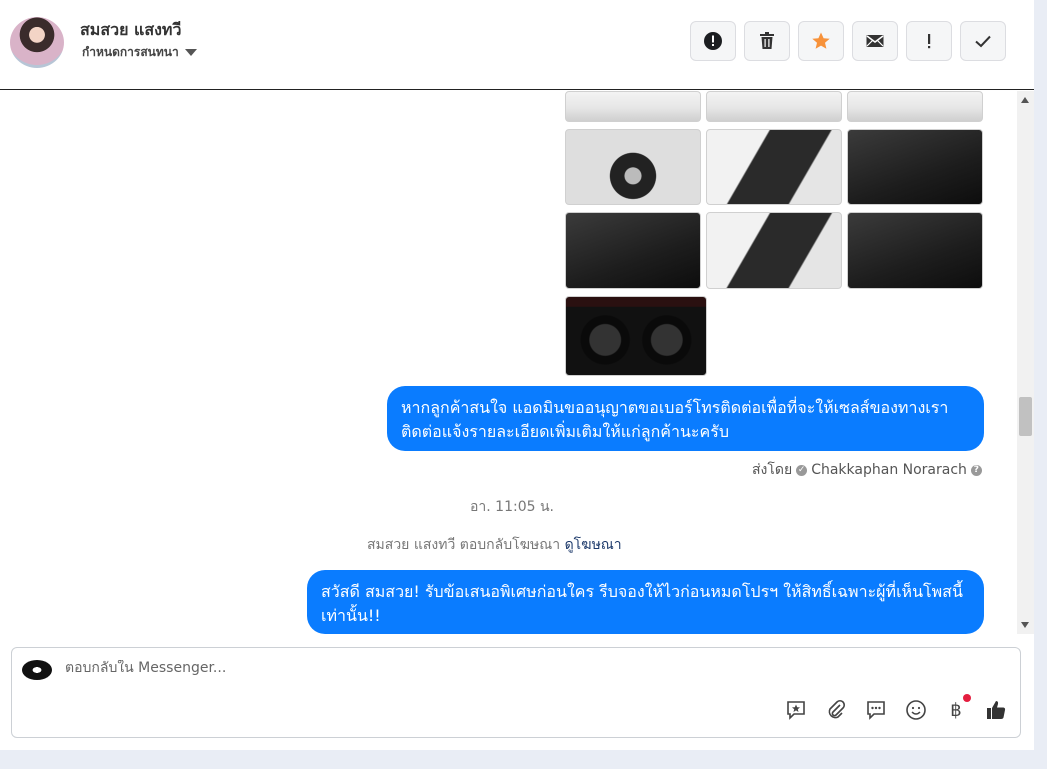  I want to click on important-icon, so click(929, 41).